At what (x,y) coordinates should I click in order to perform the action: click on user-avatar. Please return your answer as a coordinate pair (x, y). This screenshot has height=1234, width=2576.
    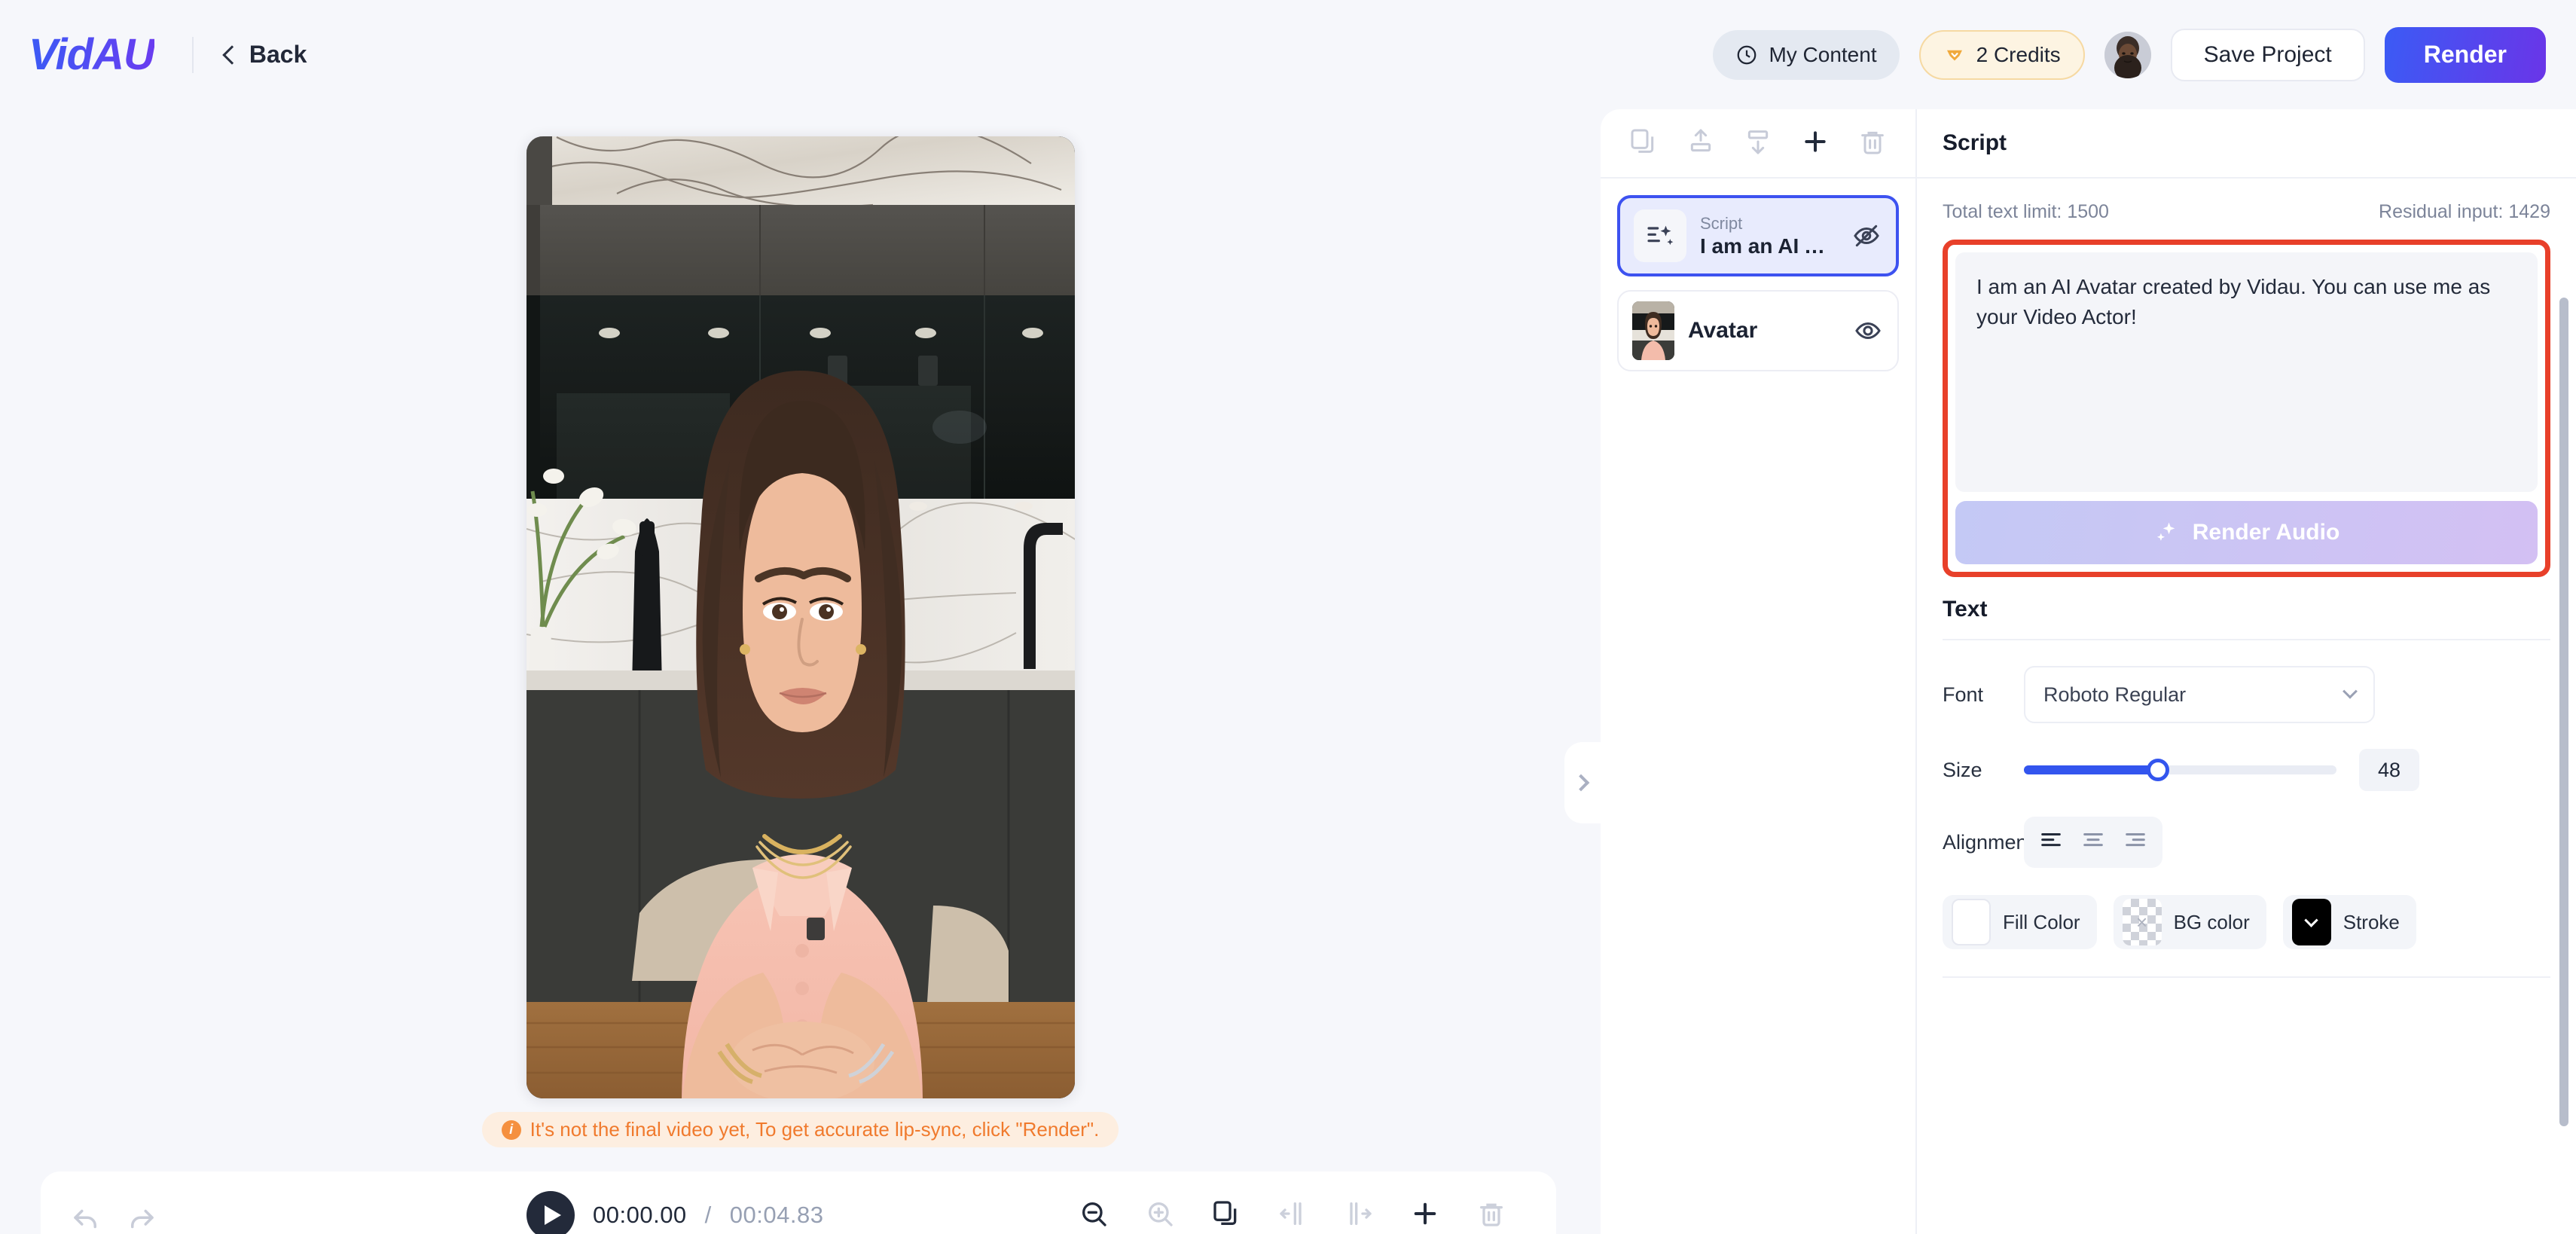
    Looking at the image, I should click on (2128, 54).